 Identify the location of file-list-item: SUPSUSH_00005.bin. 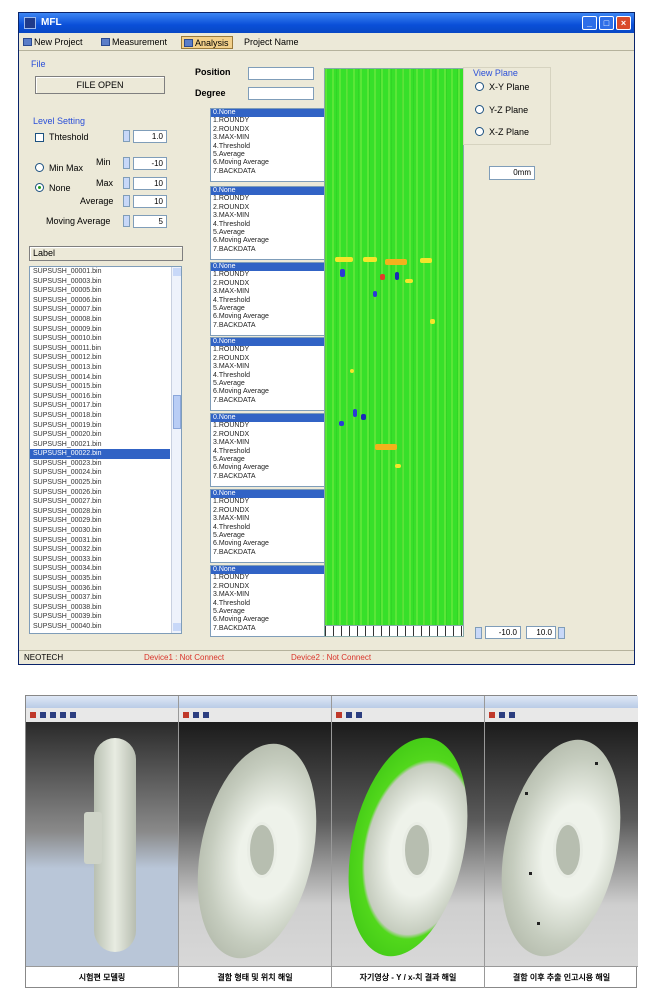
(100, 291).